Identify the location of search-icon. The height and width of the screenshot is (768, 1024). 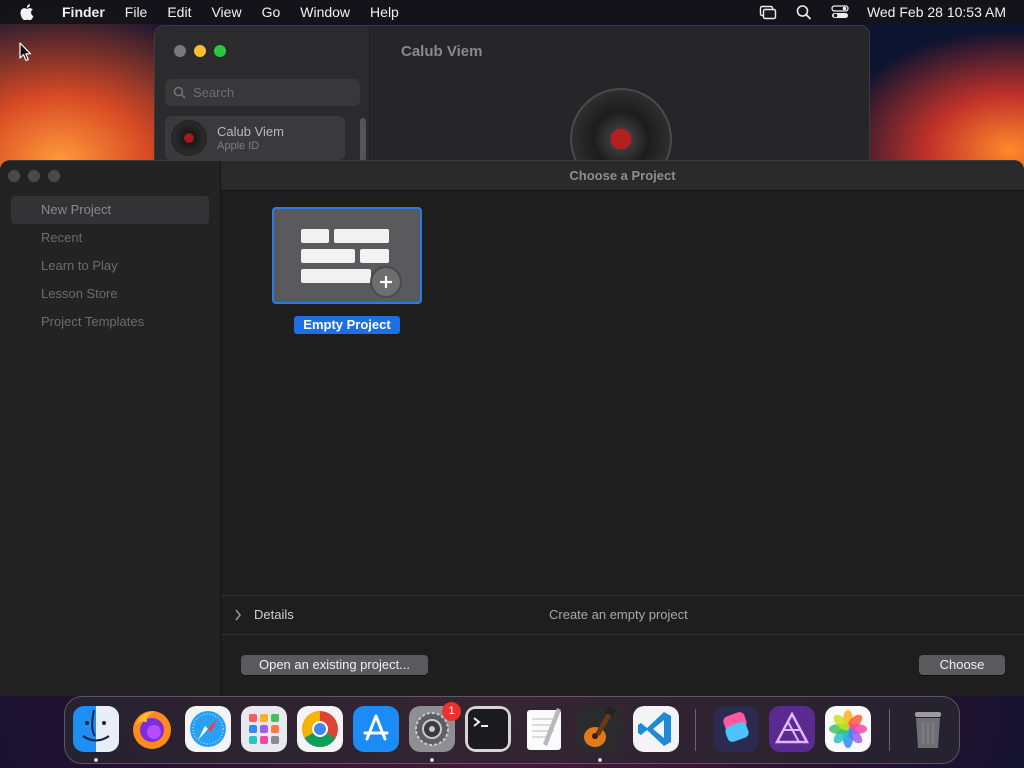
(179, 92).